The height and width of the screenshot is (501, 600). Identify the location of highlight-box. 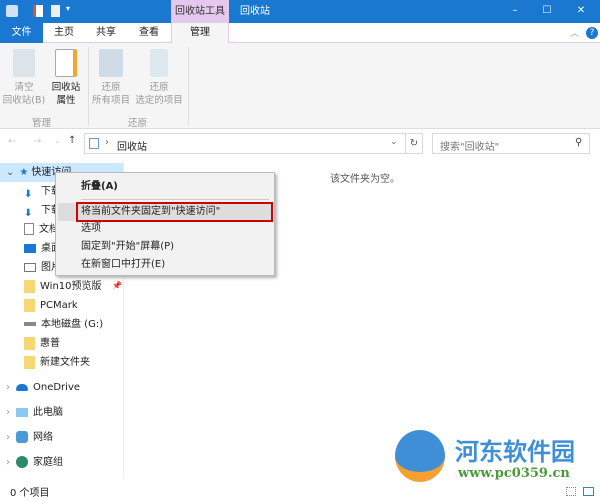
(174, 212).